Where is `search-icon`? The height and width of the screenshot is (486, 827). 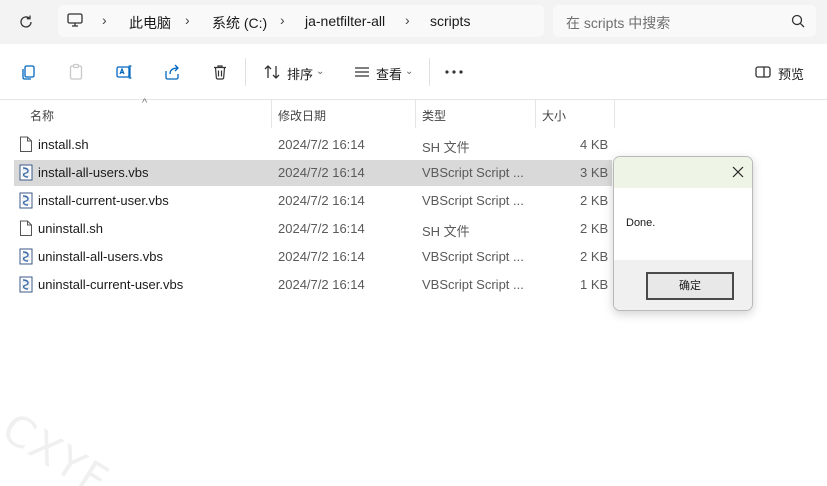 search-icon is located at coordinates (798, 21).